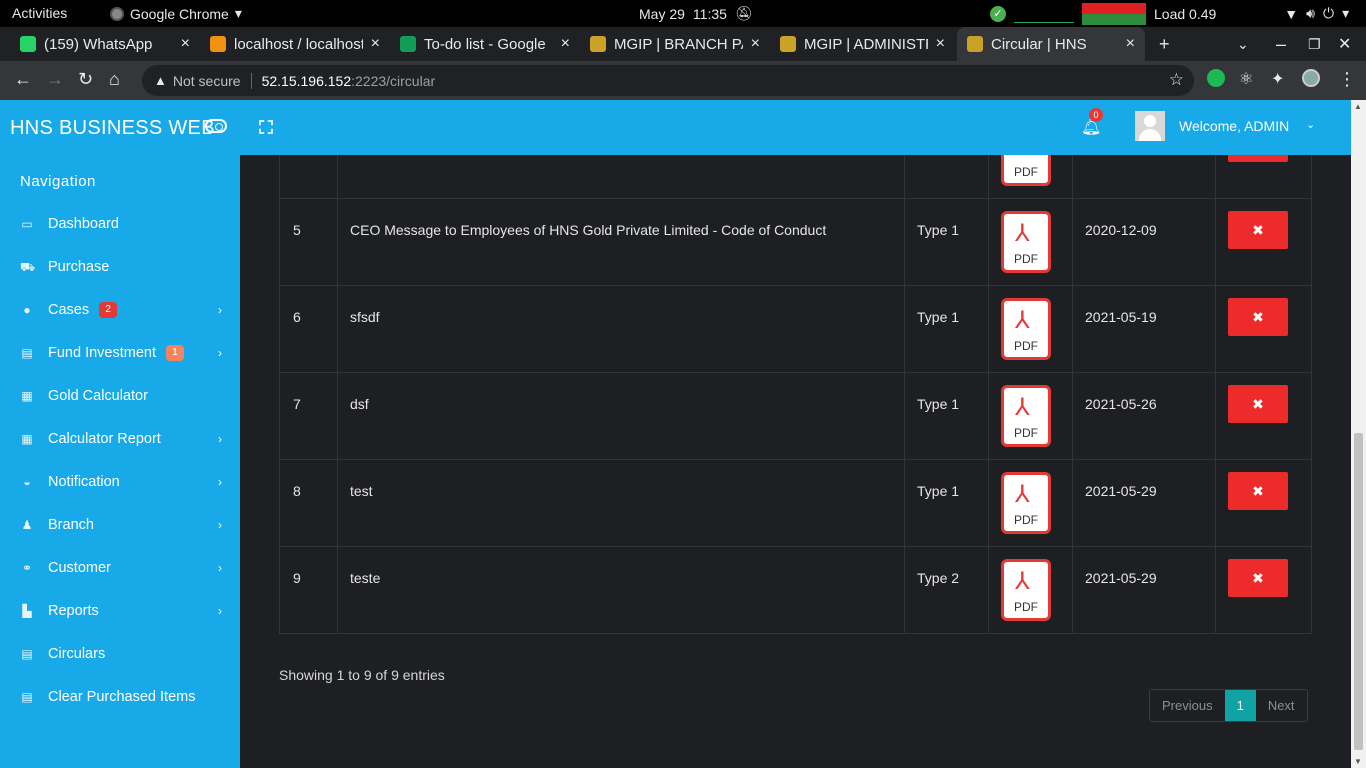 Image resolution: width=1366 pixels, height=768 pixels. Describe the element at coordinates (1243, 44) in the screenshot. I see `tab-search-icon: ⌄` at that location.